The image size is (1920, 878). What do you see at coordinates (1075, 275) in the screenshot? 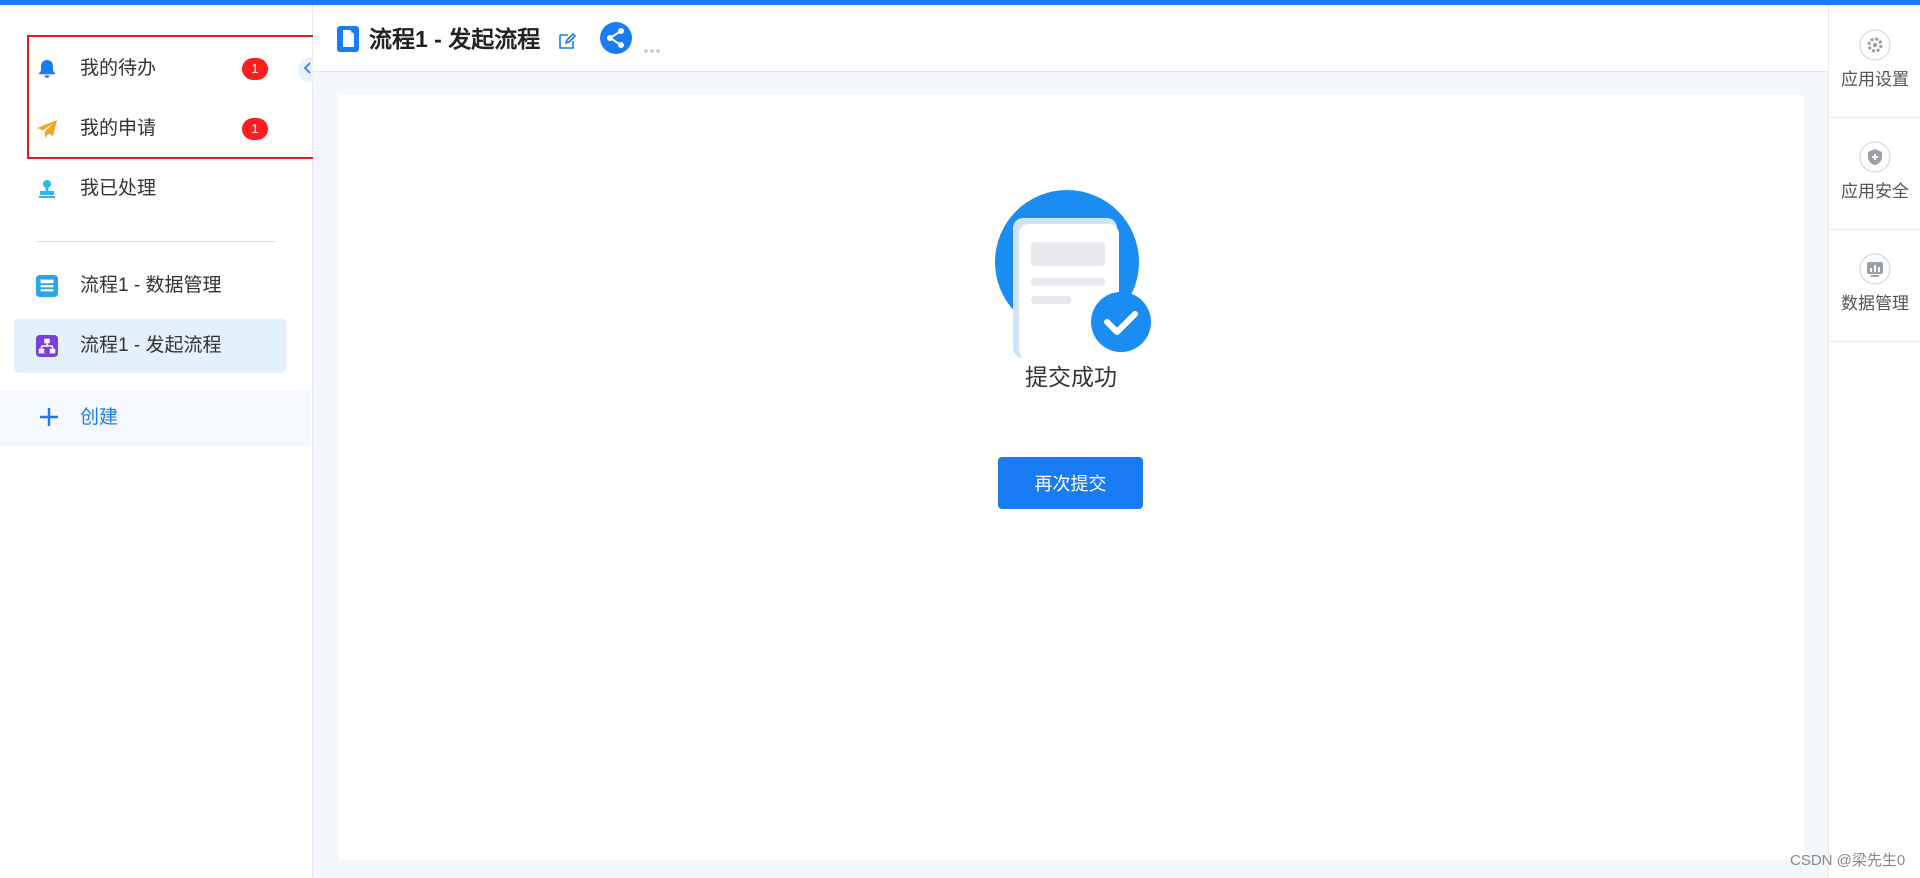
I see `submit-success-illustration` at bounding box center [1075, 275].